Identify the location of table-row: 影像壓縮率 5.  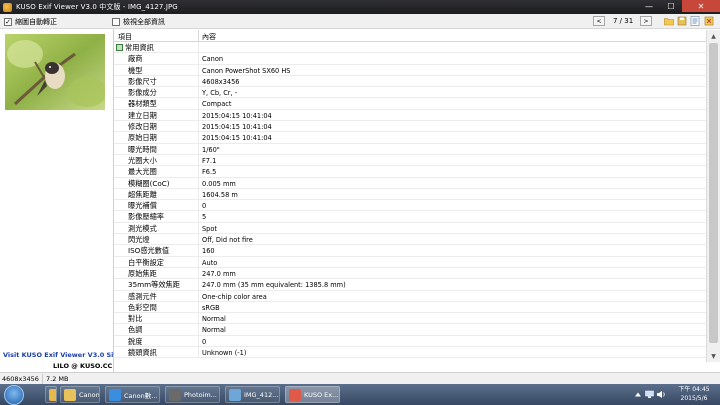
(410, 217).